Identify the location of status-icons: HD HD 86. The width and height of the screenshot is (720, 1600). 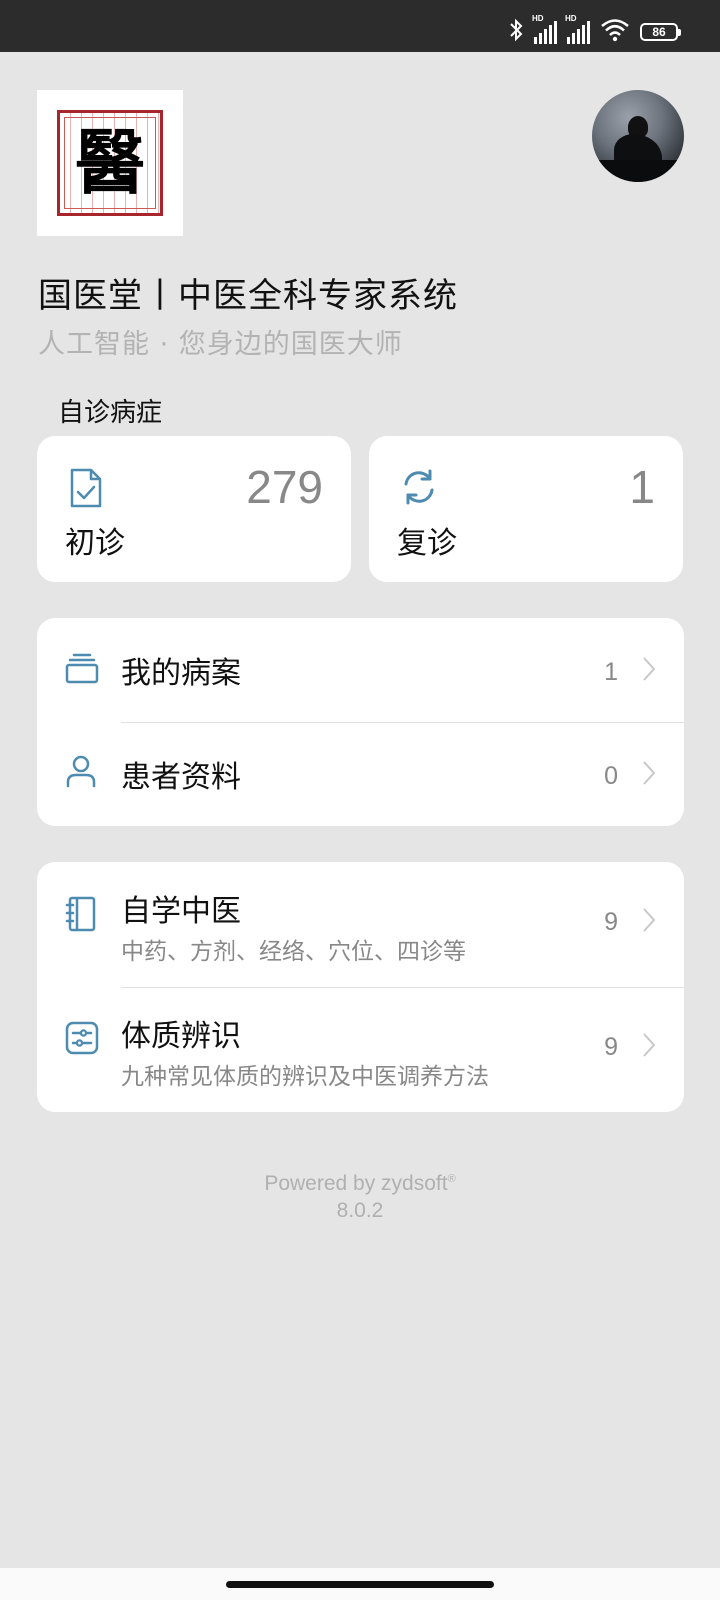
(594, 30).